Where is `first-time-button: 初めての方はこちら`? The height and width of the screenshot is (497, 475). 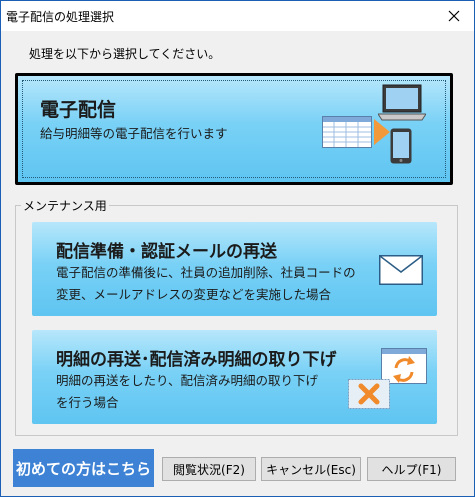
first-time-button: 初めての方はこちら is located at coordinates (83, 468).